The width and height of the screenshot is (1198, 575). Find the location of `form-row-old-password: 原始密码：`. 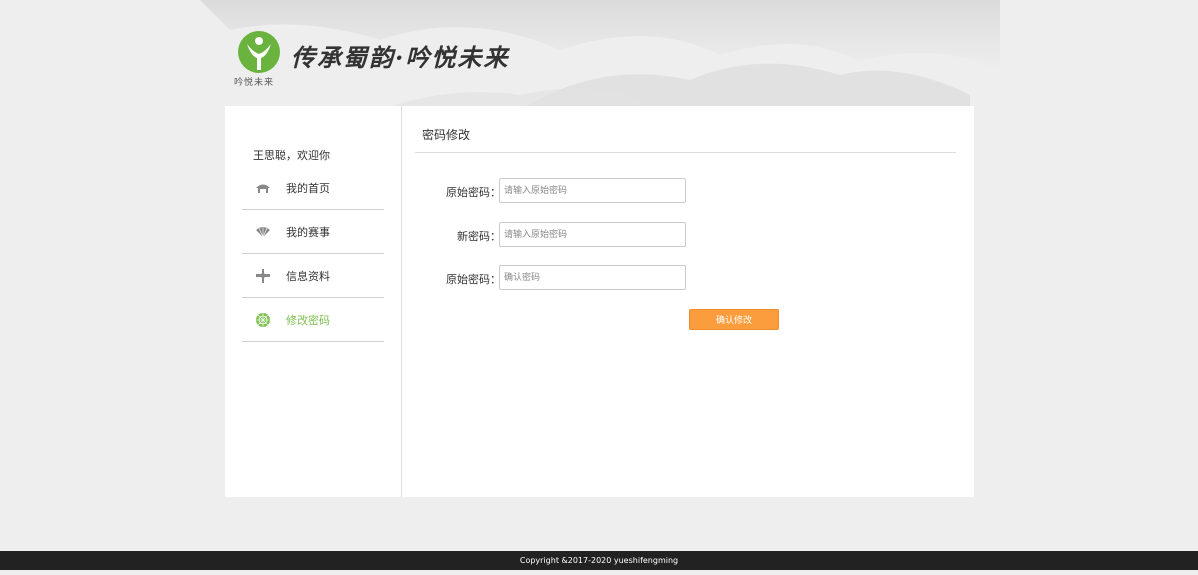

form-row-old-password: 原始密码： is located at coordinates (685, 191).